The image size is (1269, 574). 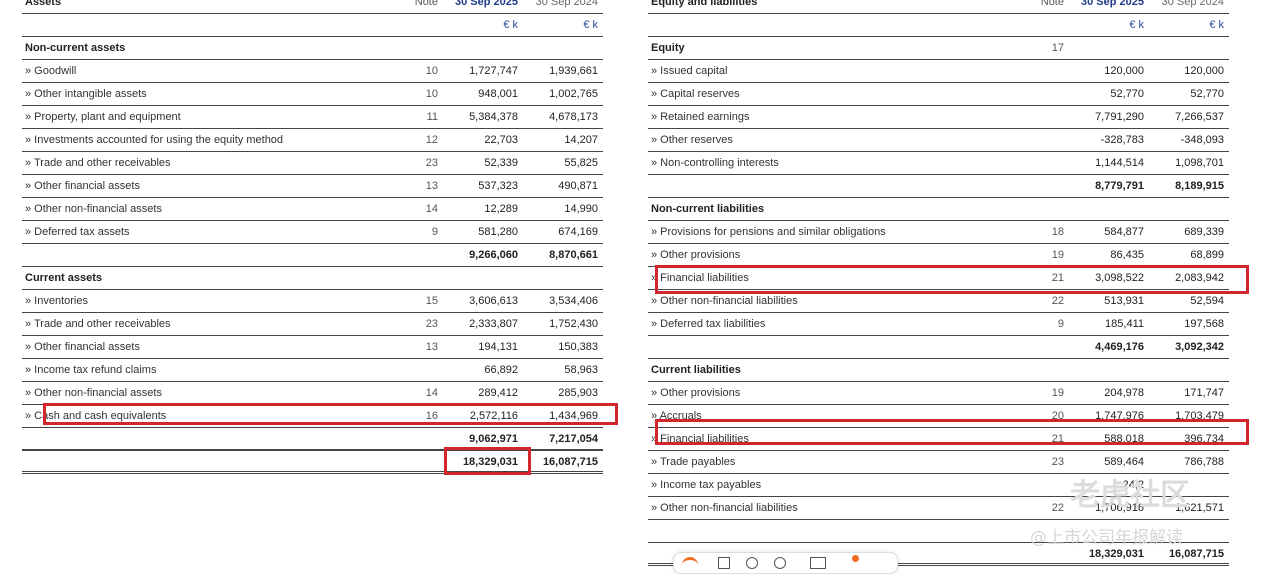 I want to click on value-2025: 537,323, so click(x=498, y=186).